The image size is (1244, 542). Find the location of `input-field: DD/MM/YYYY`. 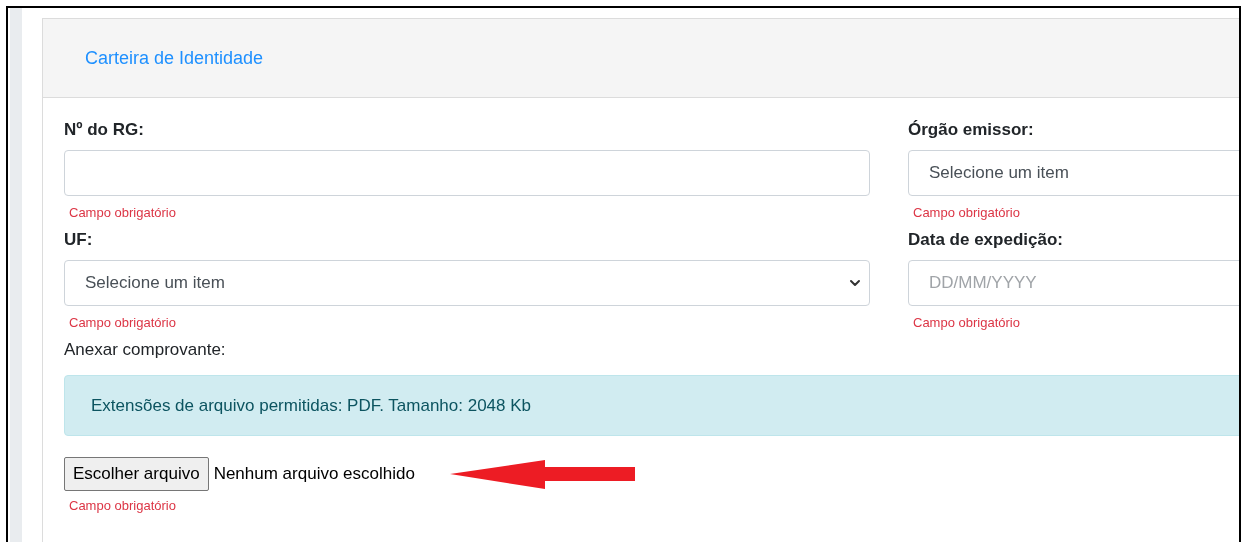

input-field: DD/MM/YYYY is located at coordinates (1073, 283).